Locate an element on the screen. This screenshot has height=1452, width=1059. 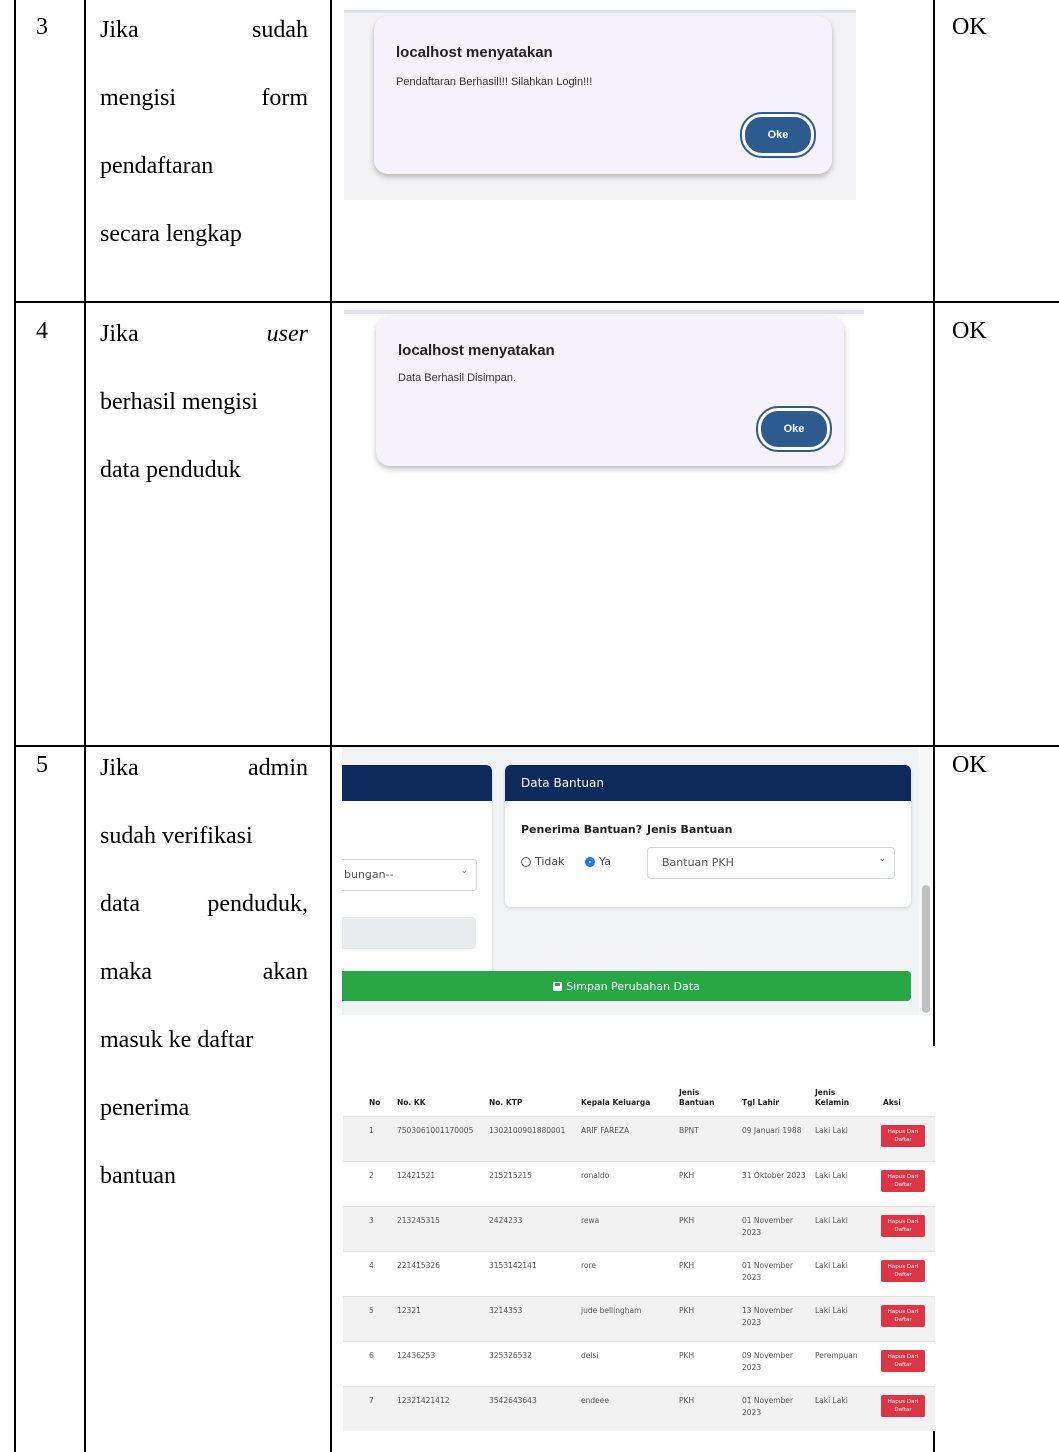
save-button-label: Simpan Perubahan Data is located at coordinates (633, 986).